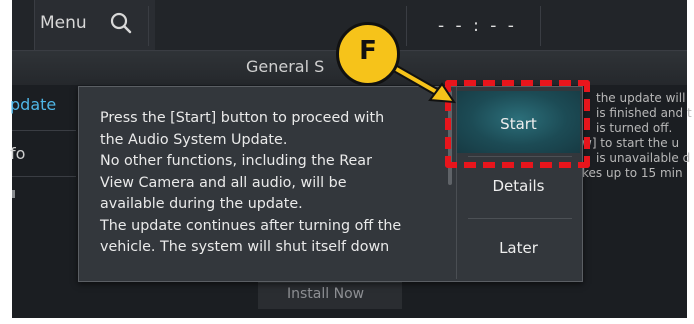  What do you see at coordinates (517, 124) in the screenshot?
I see `highlight-box` at bounding box center [517, 124].